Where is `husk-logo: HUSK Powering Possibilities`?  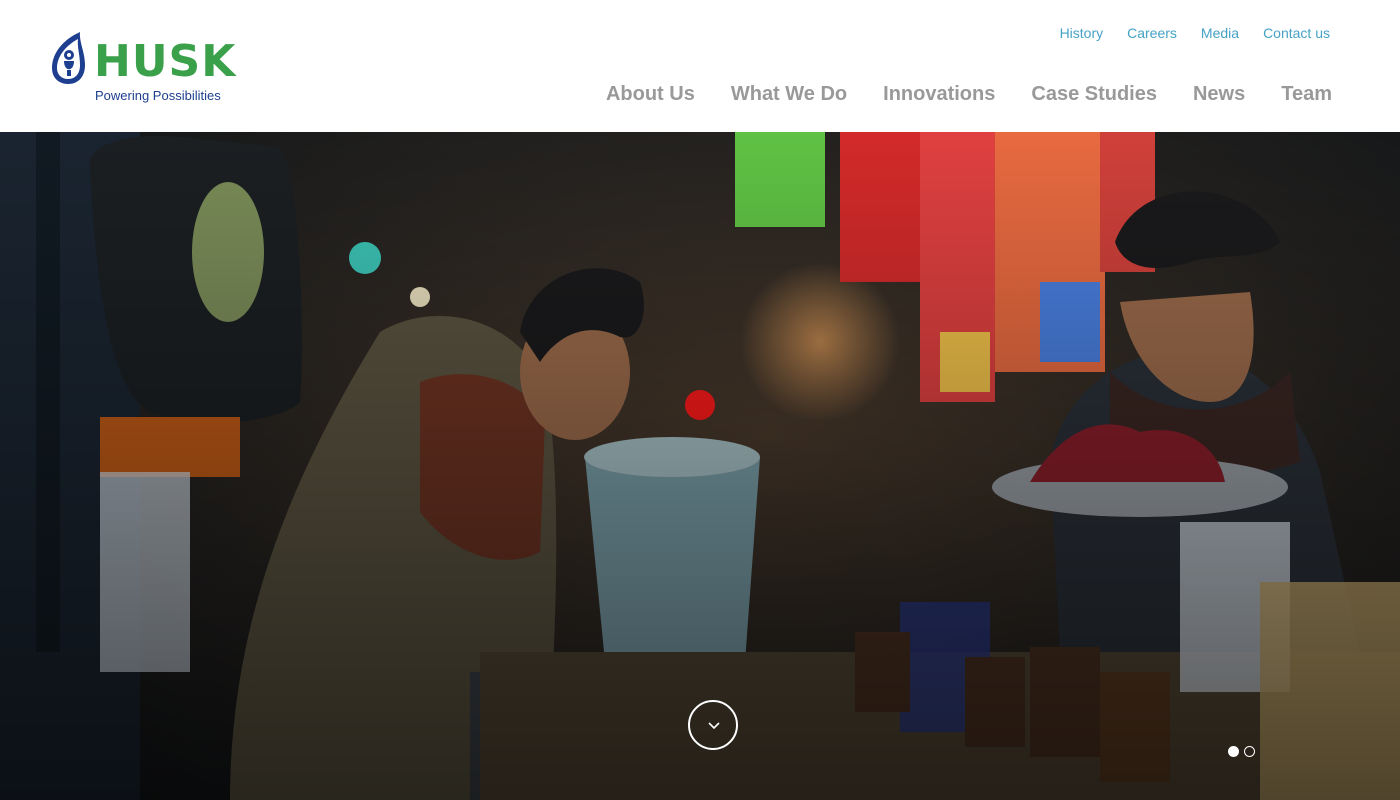
husk-logo: HUSK Powering Possibilities is located at coordinates (163, 68).